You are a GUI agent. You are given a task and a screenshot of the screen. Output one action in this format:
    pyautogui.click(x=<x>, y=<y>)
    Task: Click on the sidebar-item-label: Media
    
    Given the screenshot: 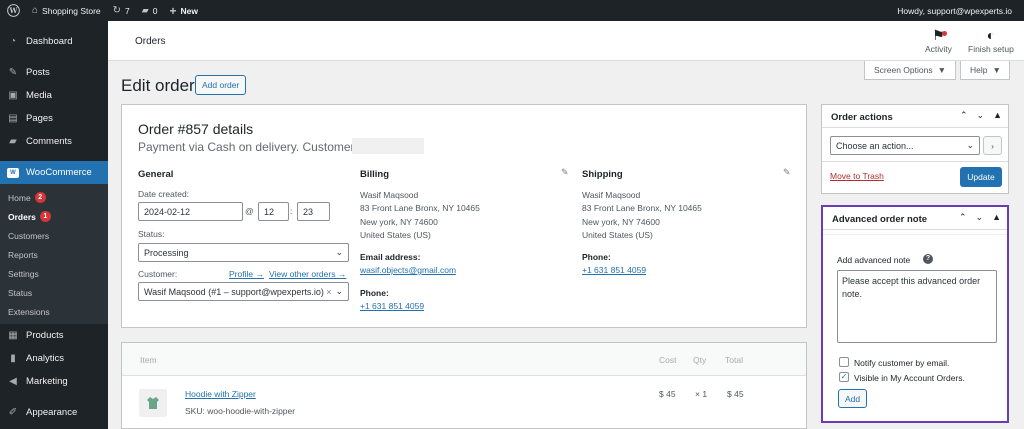 What is the action you would take?
    pyautogui.click(x=39, y=95)
    